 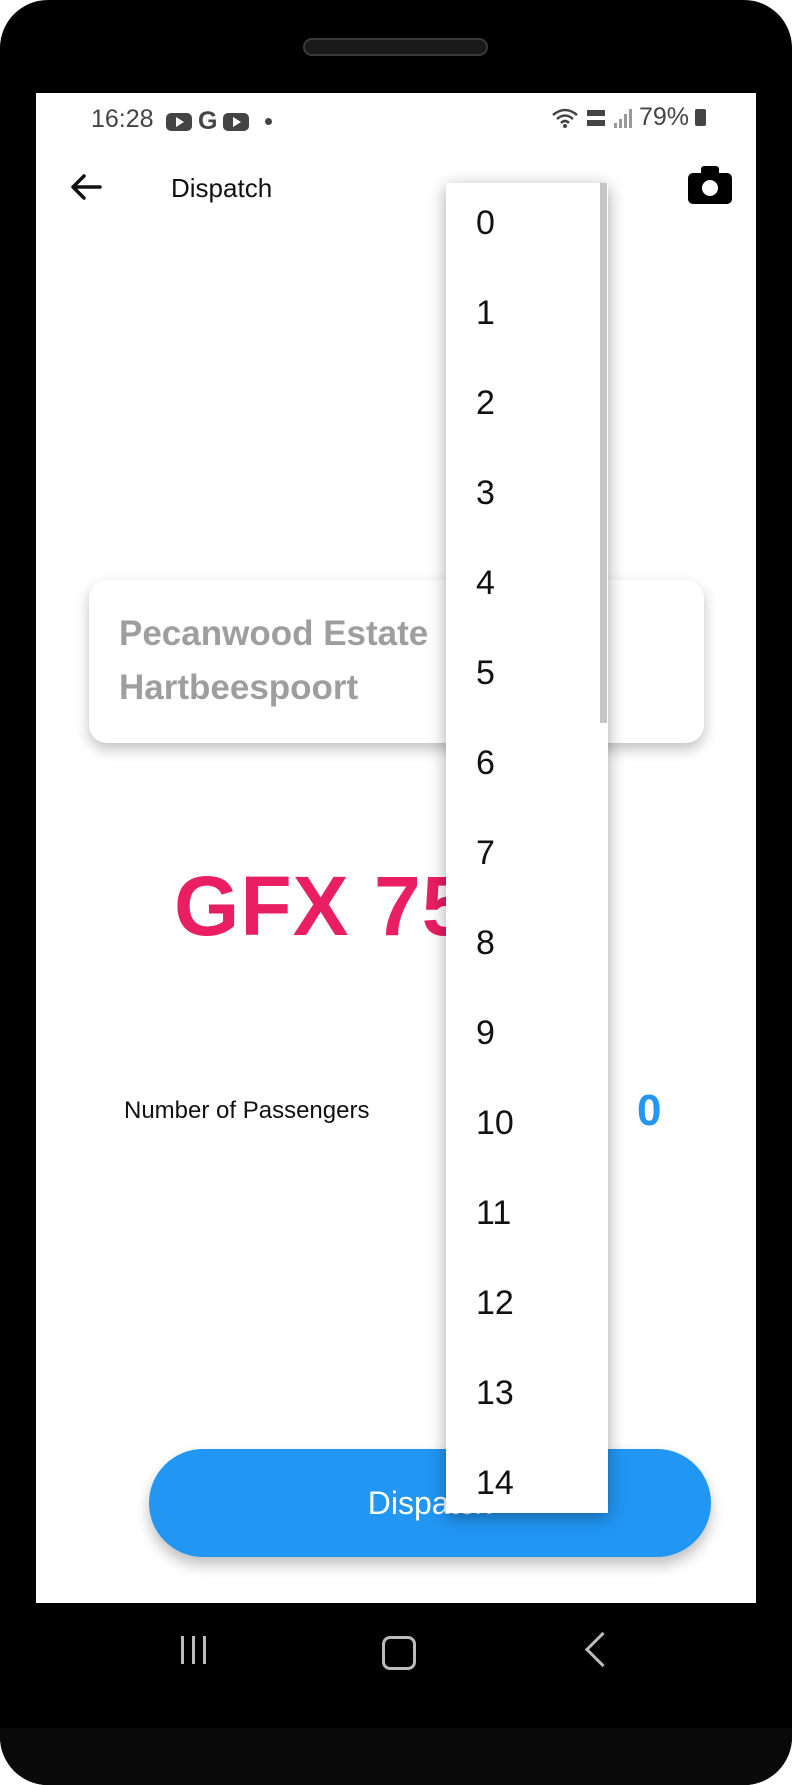 I want to click on dropdown-option-10: 10, so click(x=495, y=1138).